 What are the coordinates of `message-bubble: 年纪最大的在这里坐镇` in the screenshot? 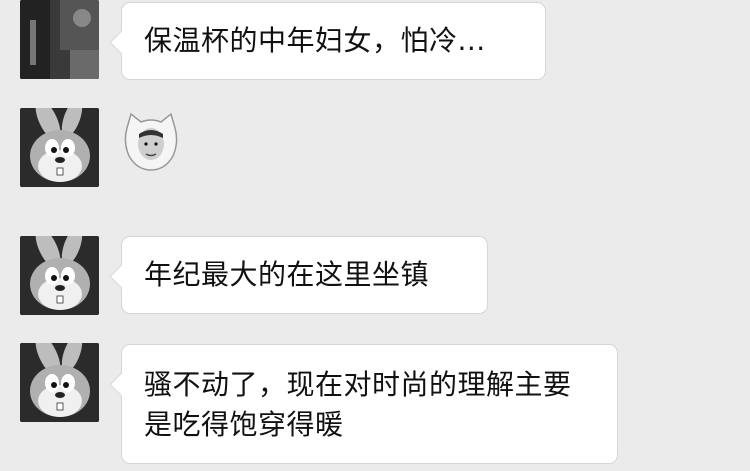 It's located at (304, 275).